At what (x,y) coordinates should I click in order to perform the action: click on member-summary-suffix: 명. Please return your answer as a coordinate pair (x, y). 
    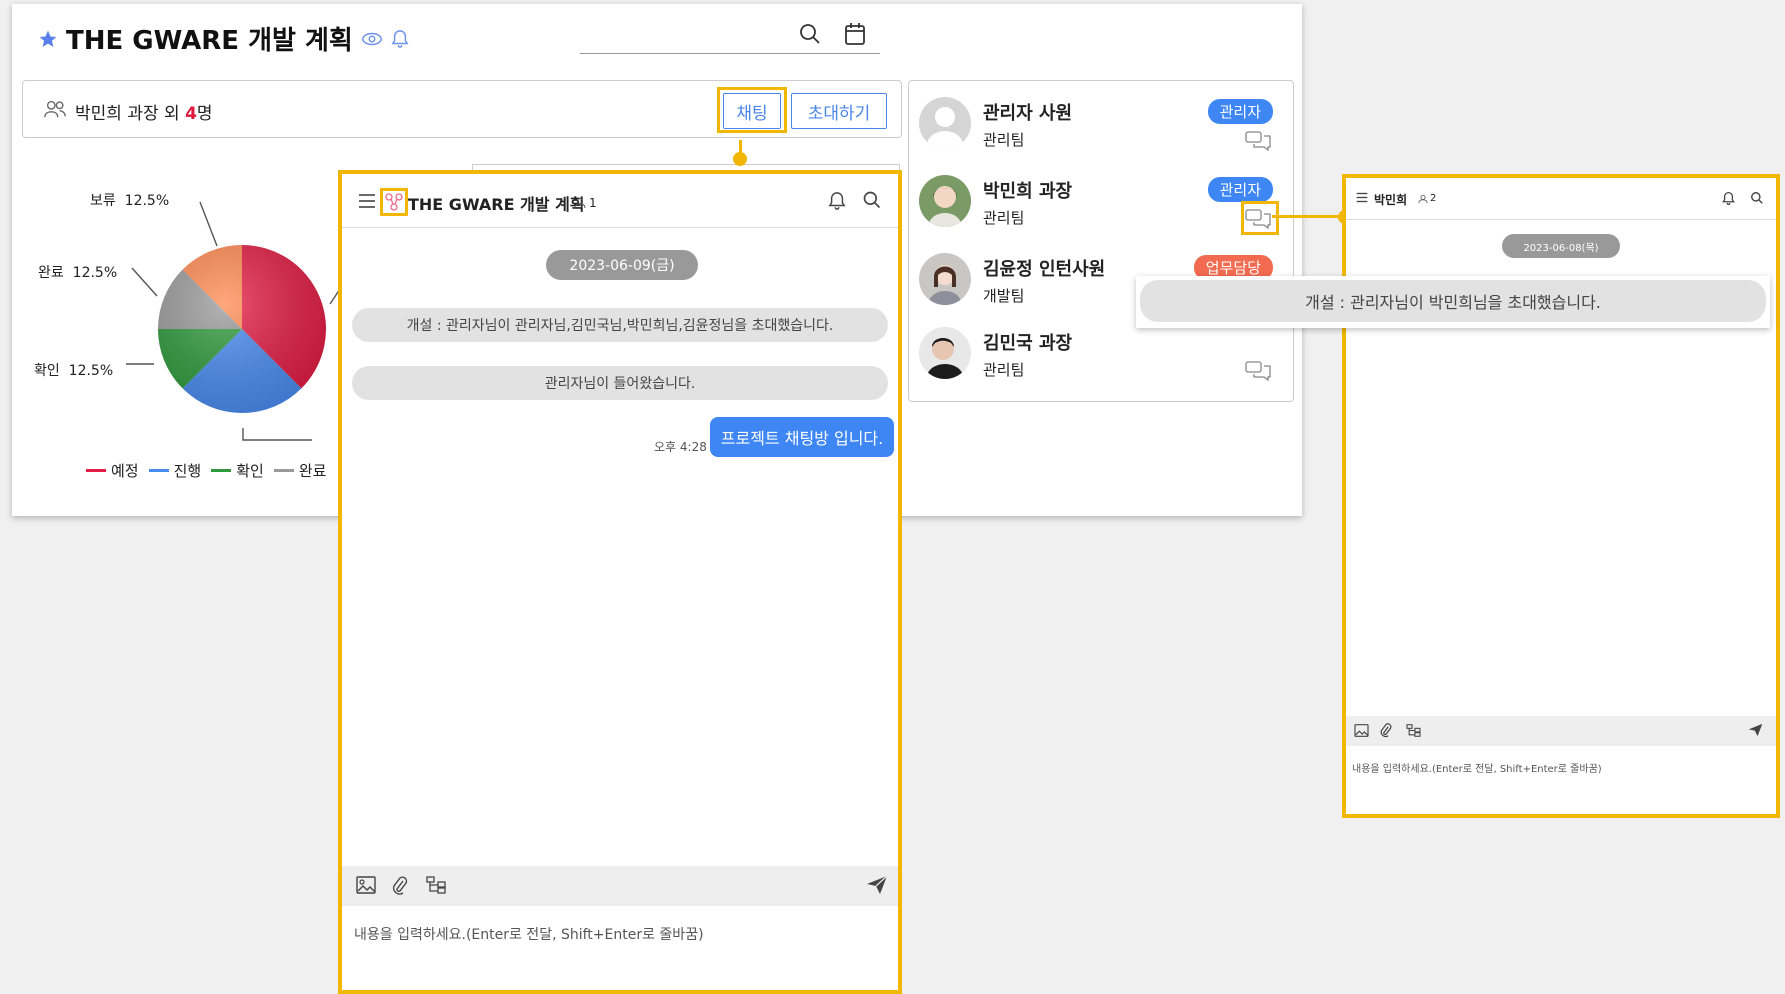
    Looking at the image, I should click on (204, 114).